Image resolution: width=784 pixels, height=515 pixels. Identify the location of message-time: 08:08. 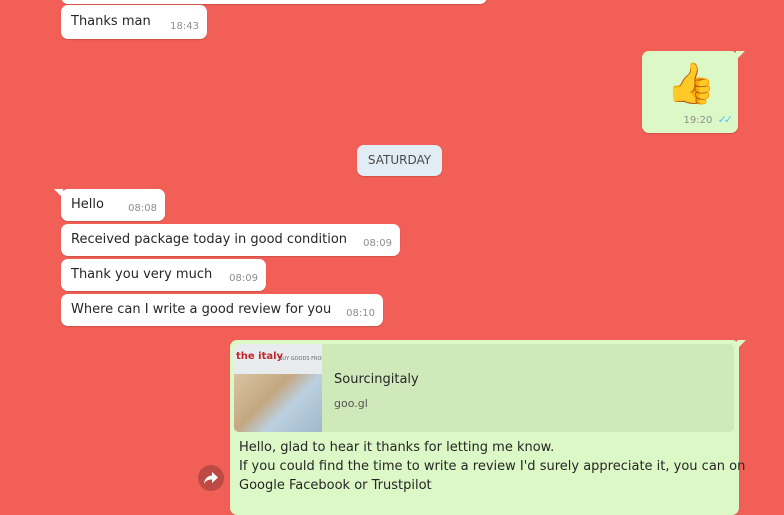
(142, 208).